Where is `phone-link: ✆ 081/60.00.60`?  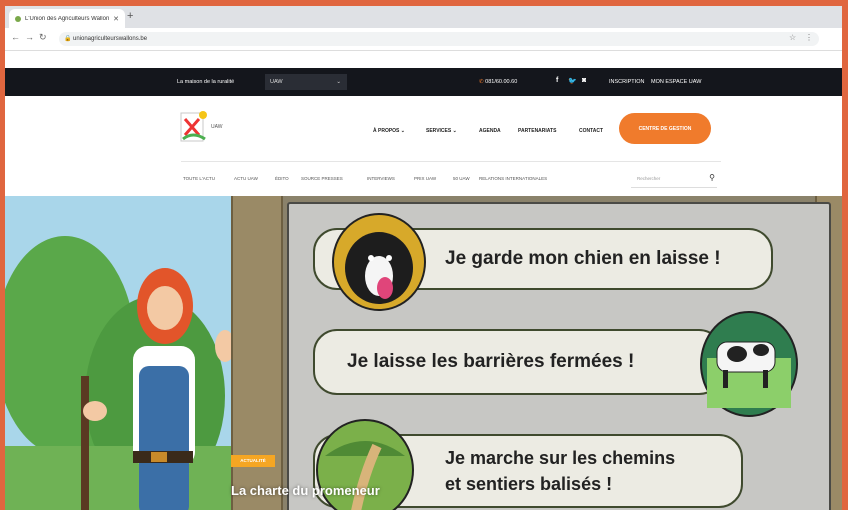 phone-link: ✆ 081/60.00.60 is located at coordinates (498, 82).